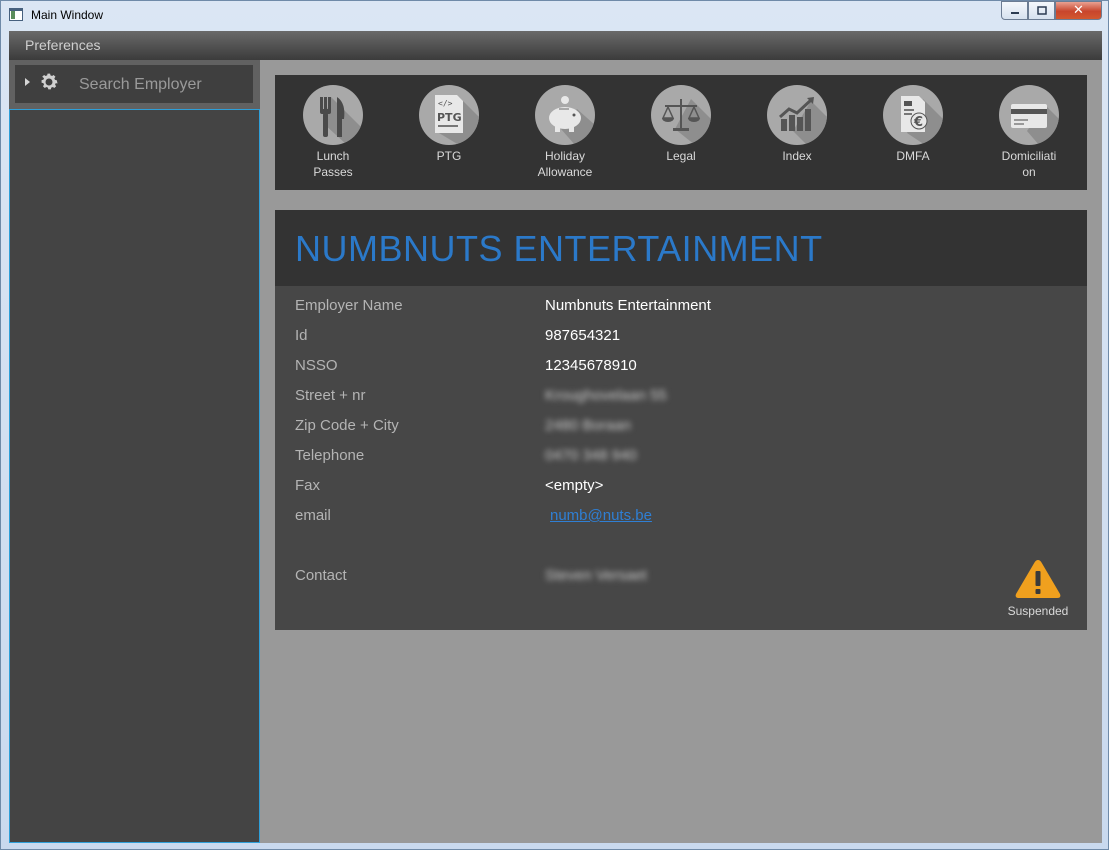 The image size is (1109, 850). Describe the element at coordinates (1029, 164) in the screenshot. I see `tool-label: Domiciliati on` at that location.